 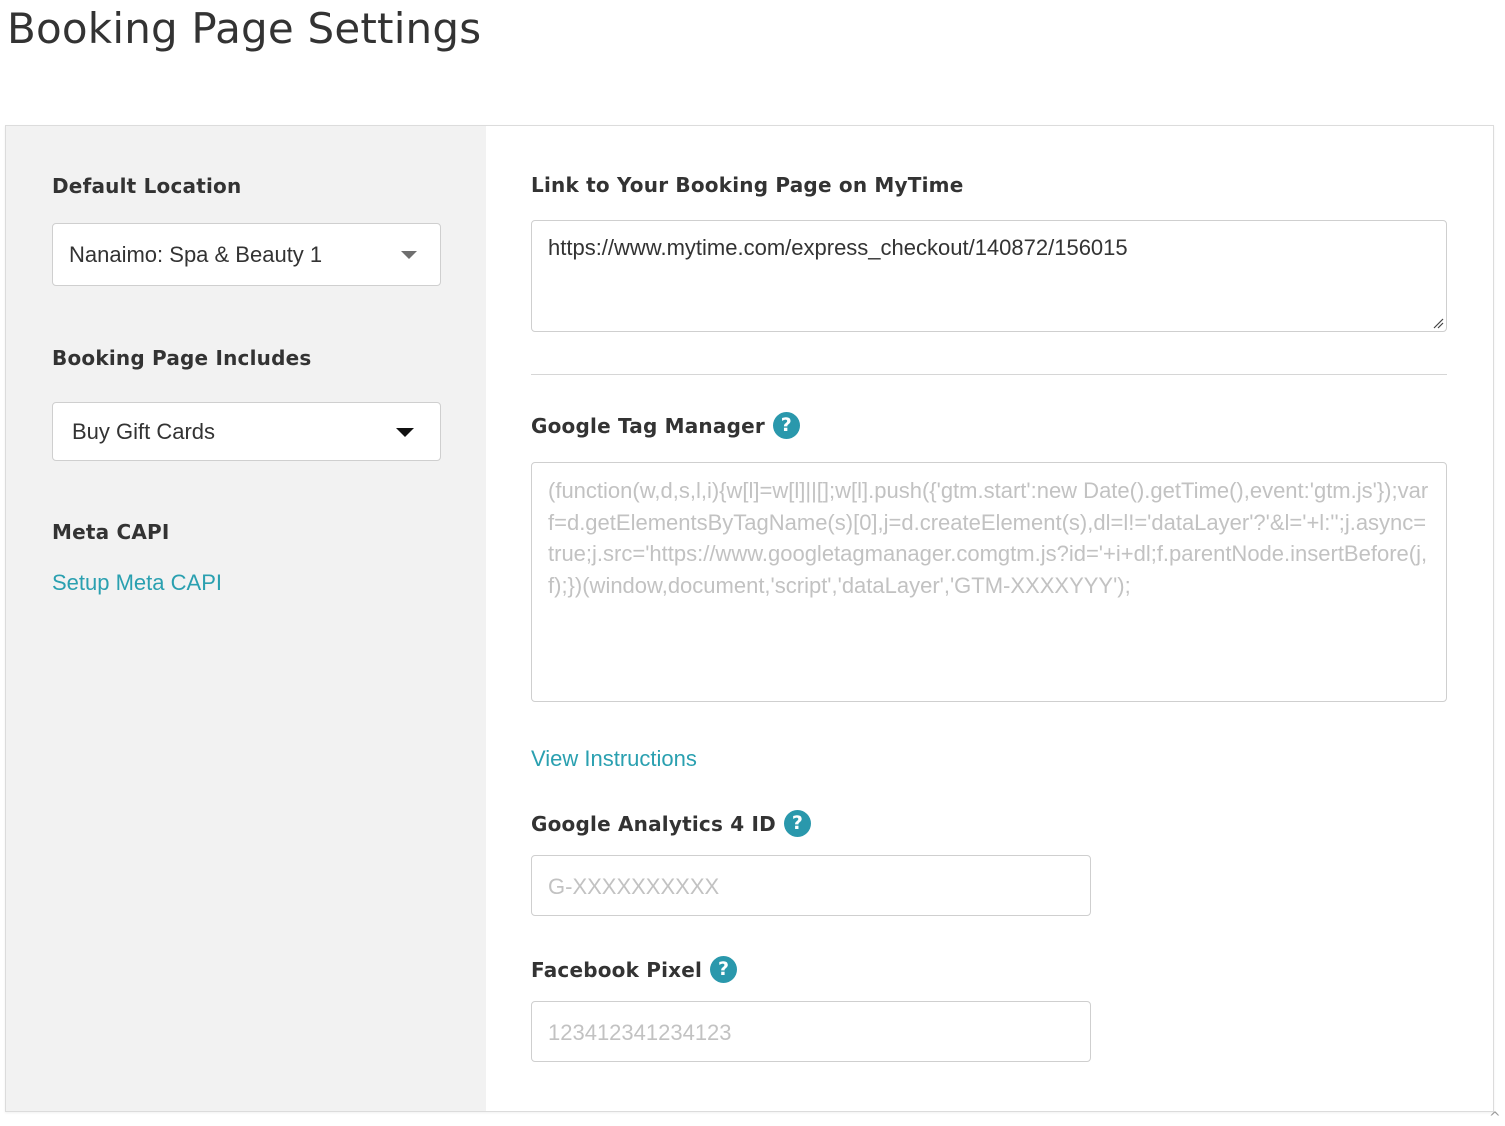 I want to click on facebook-pixel-placeholder: 123412341234123, so click(x=640, y=1032).